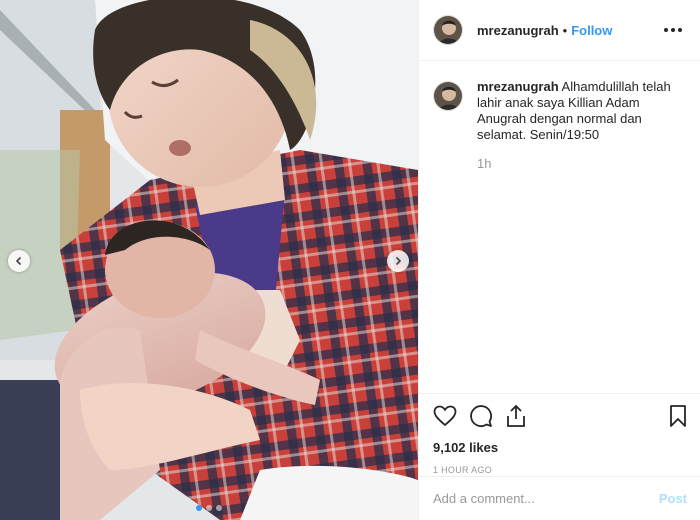  What do you see at coordinates (518, 30) in the screenshot?
I see `post-username: mrezanugrah` at bounding box center [518, 30].